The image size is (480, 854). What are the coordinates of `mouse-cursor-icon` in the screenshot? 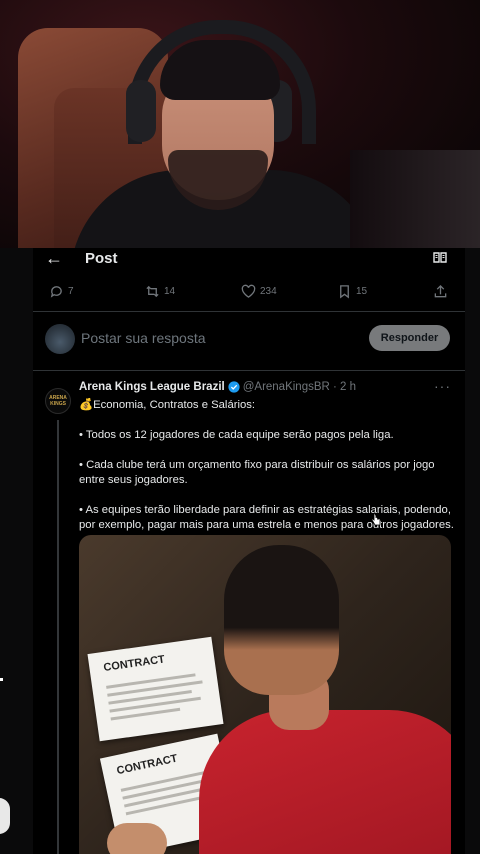 It's located at (376, 519).